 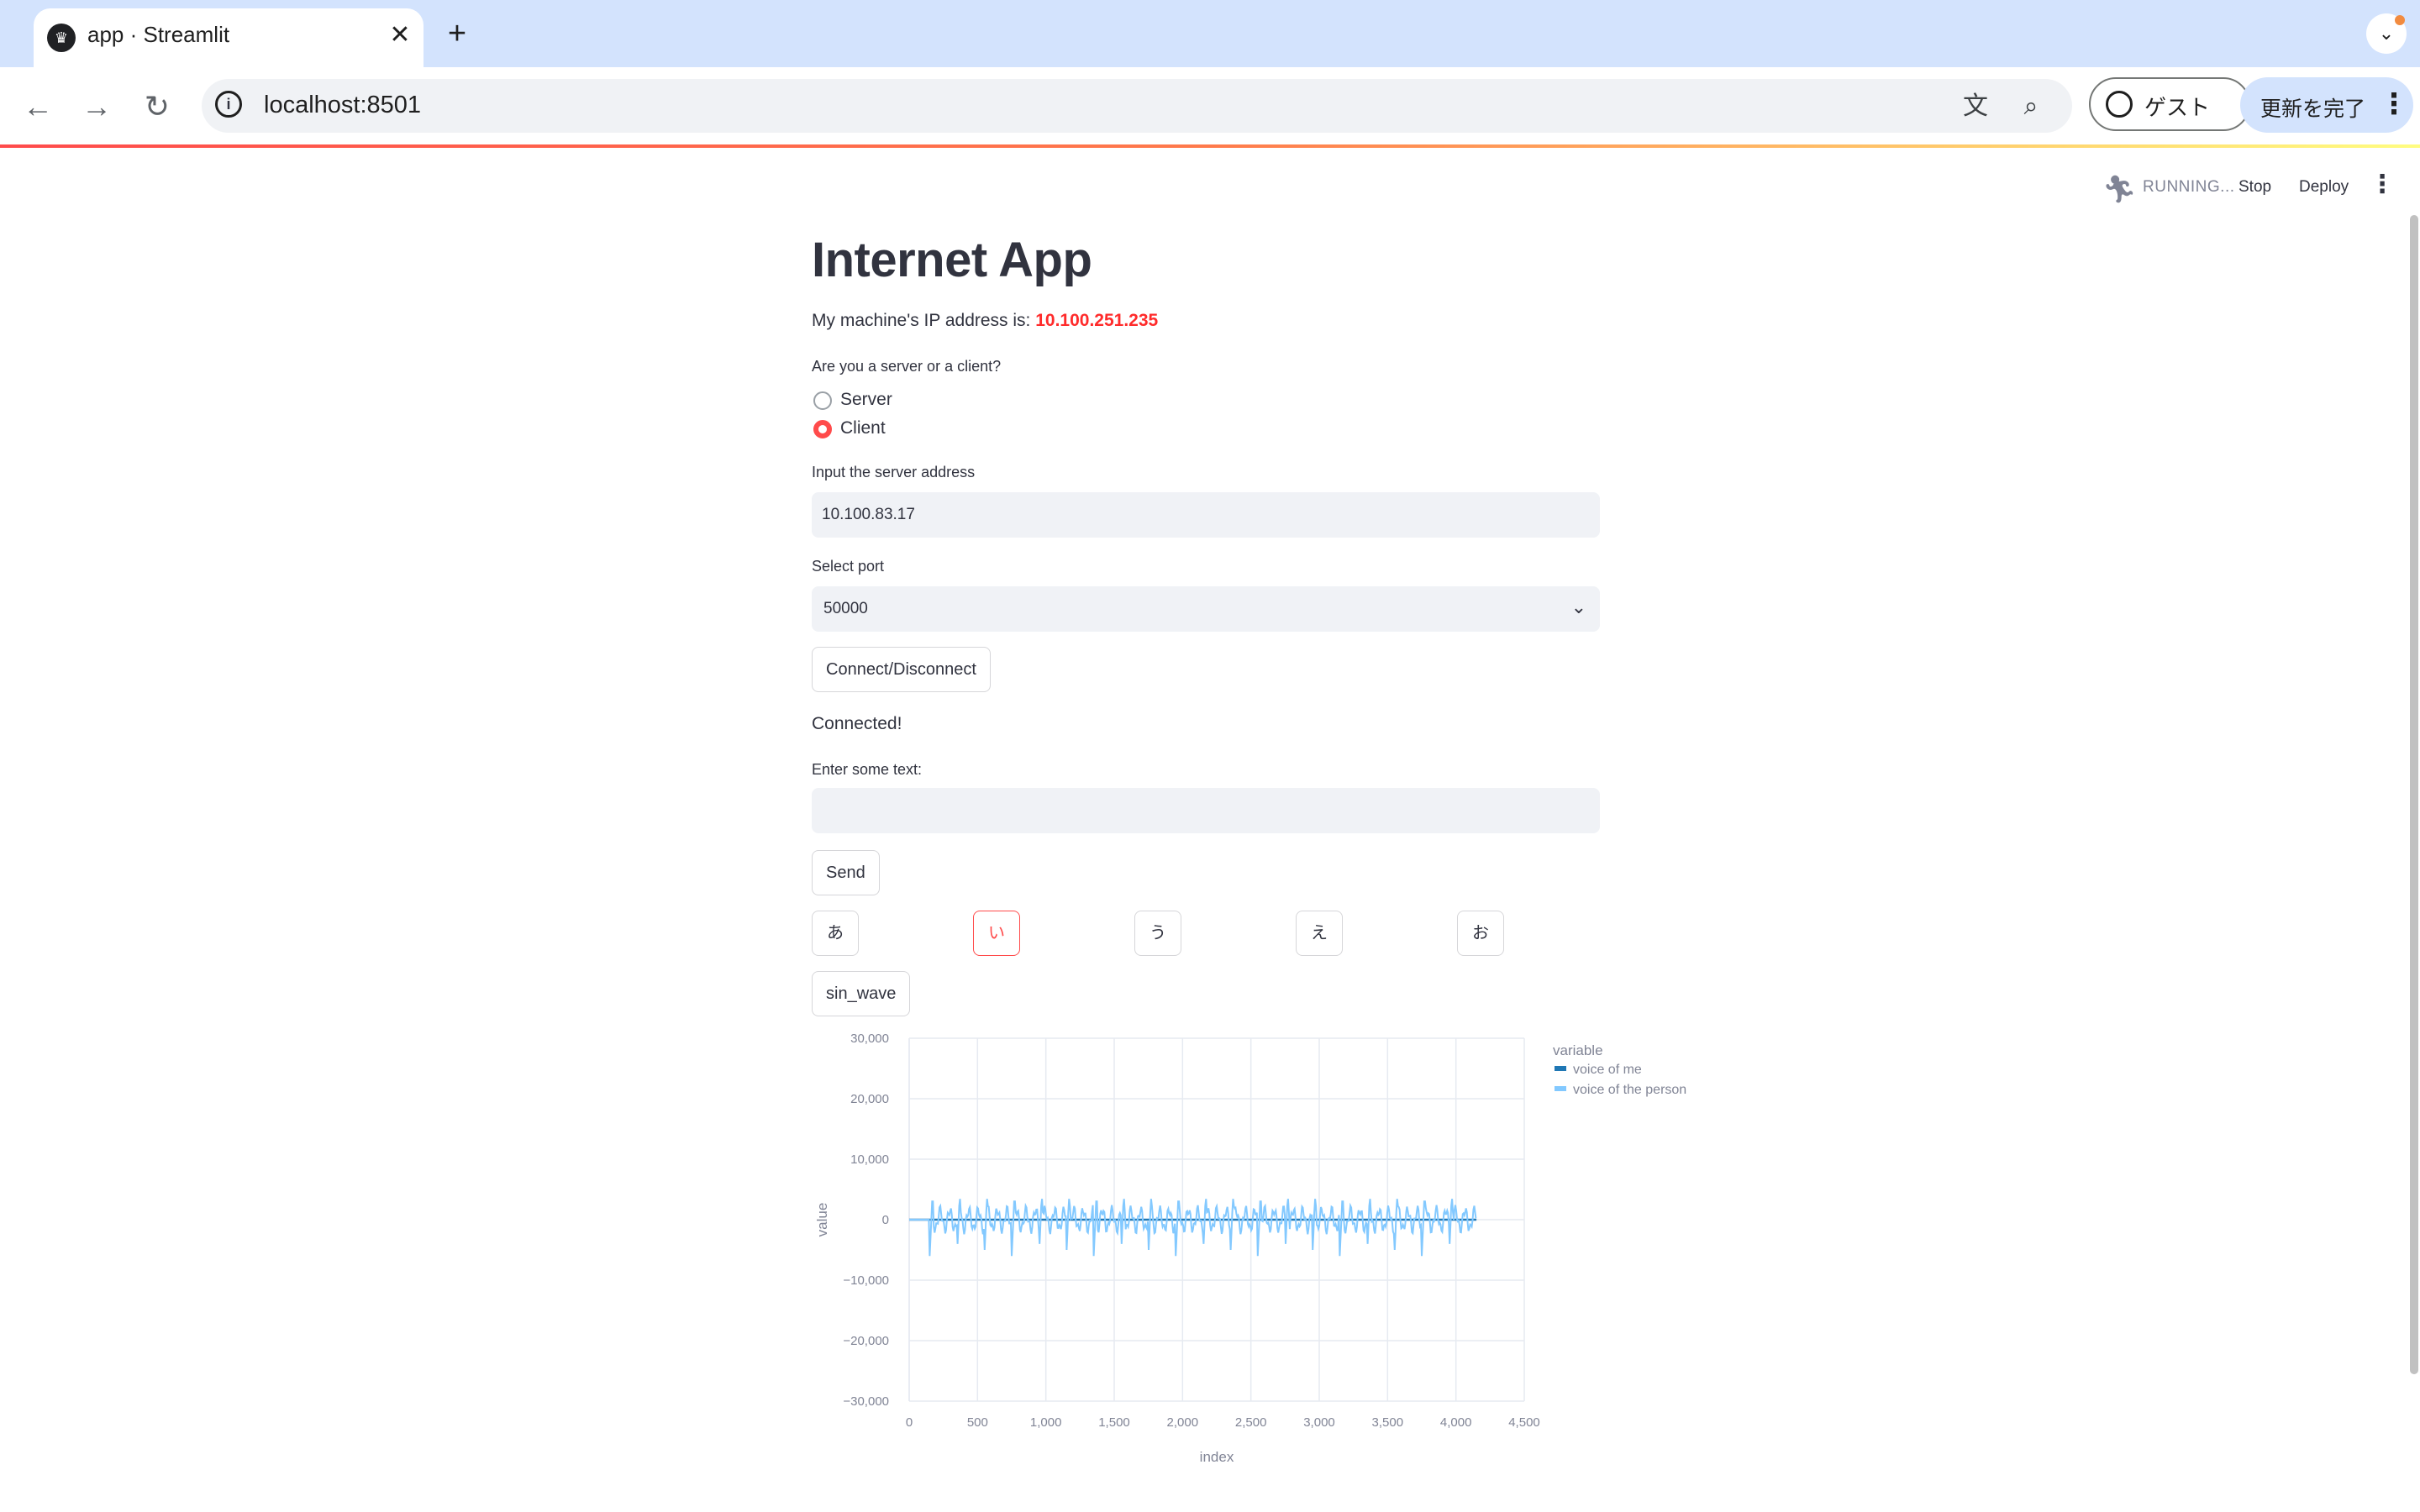 What do you see at coordinates (2119, 104) in the screenshot?
I see `profile-avatar-icon` at bounding box center [2119, 104].